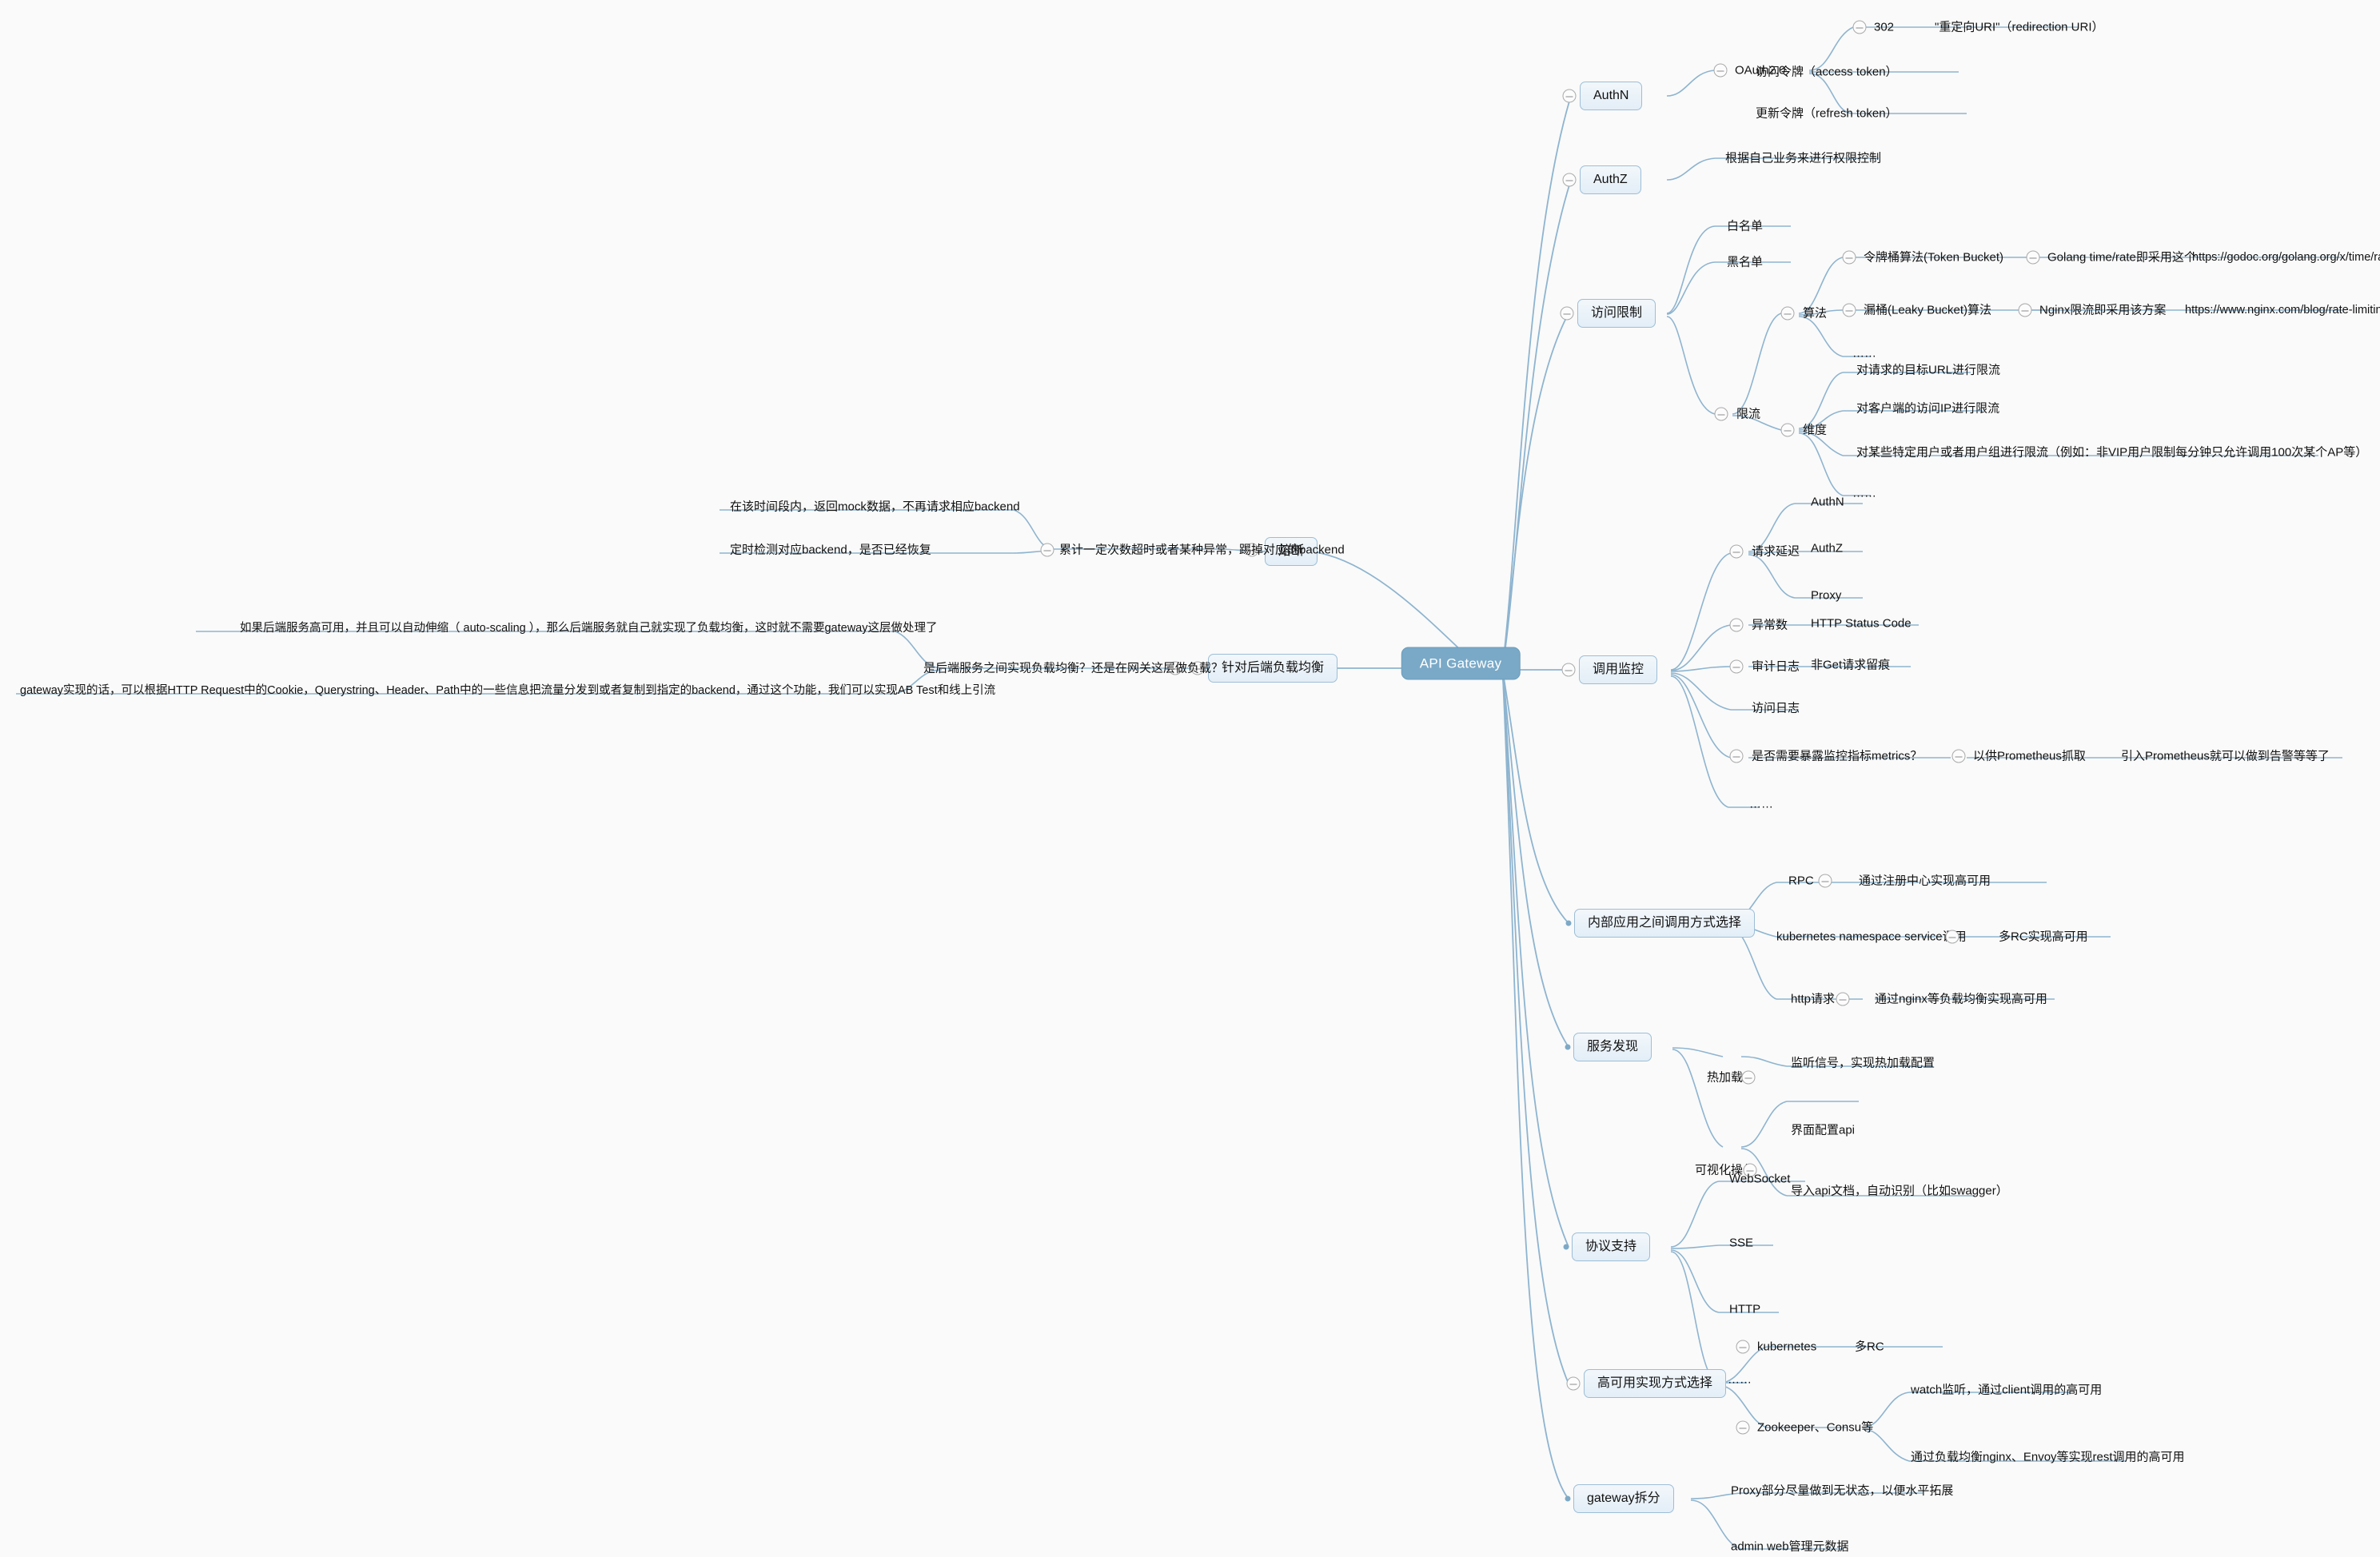 This screenshot has width=2380, height=1557. What do you see at coordinates (1611, 179) in the screenshot?
I see `topic-authz: AuthZ` at bounding box center [1611, 179].